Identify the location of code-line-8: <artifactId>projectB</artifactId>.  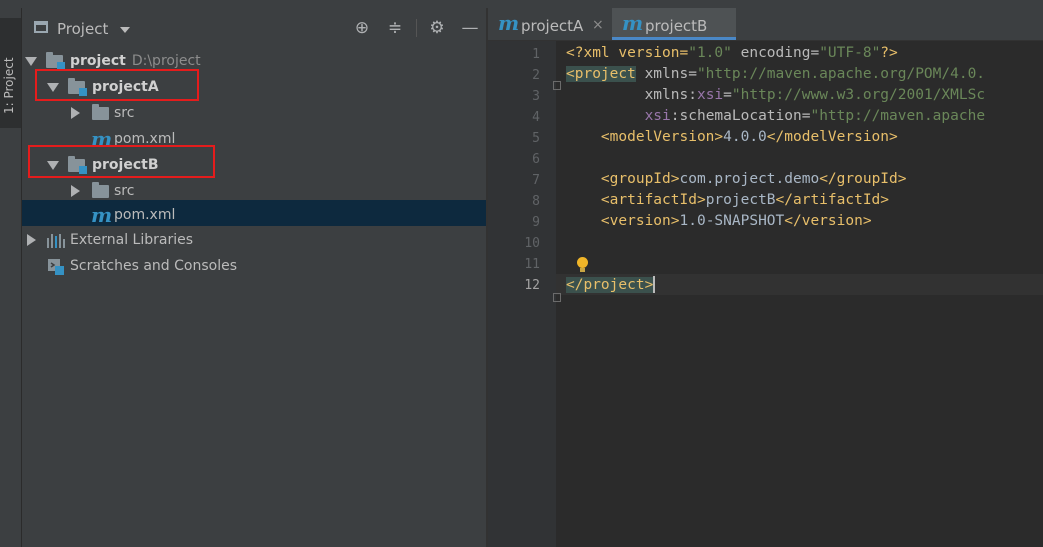
(745, 200).